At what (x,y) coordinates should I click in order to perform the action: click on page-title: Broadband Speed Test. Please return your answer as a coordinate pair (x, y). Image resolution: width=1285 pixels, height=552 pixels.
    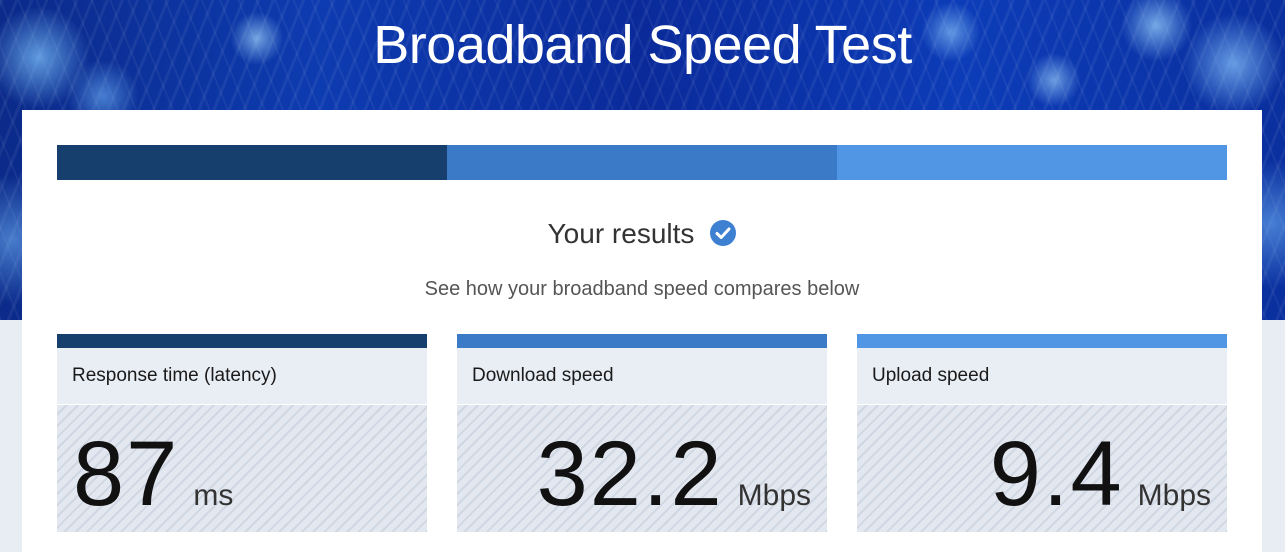
    Looking at the image, I should click on (642, 45).